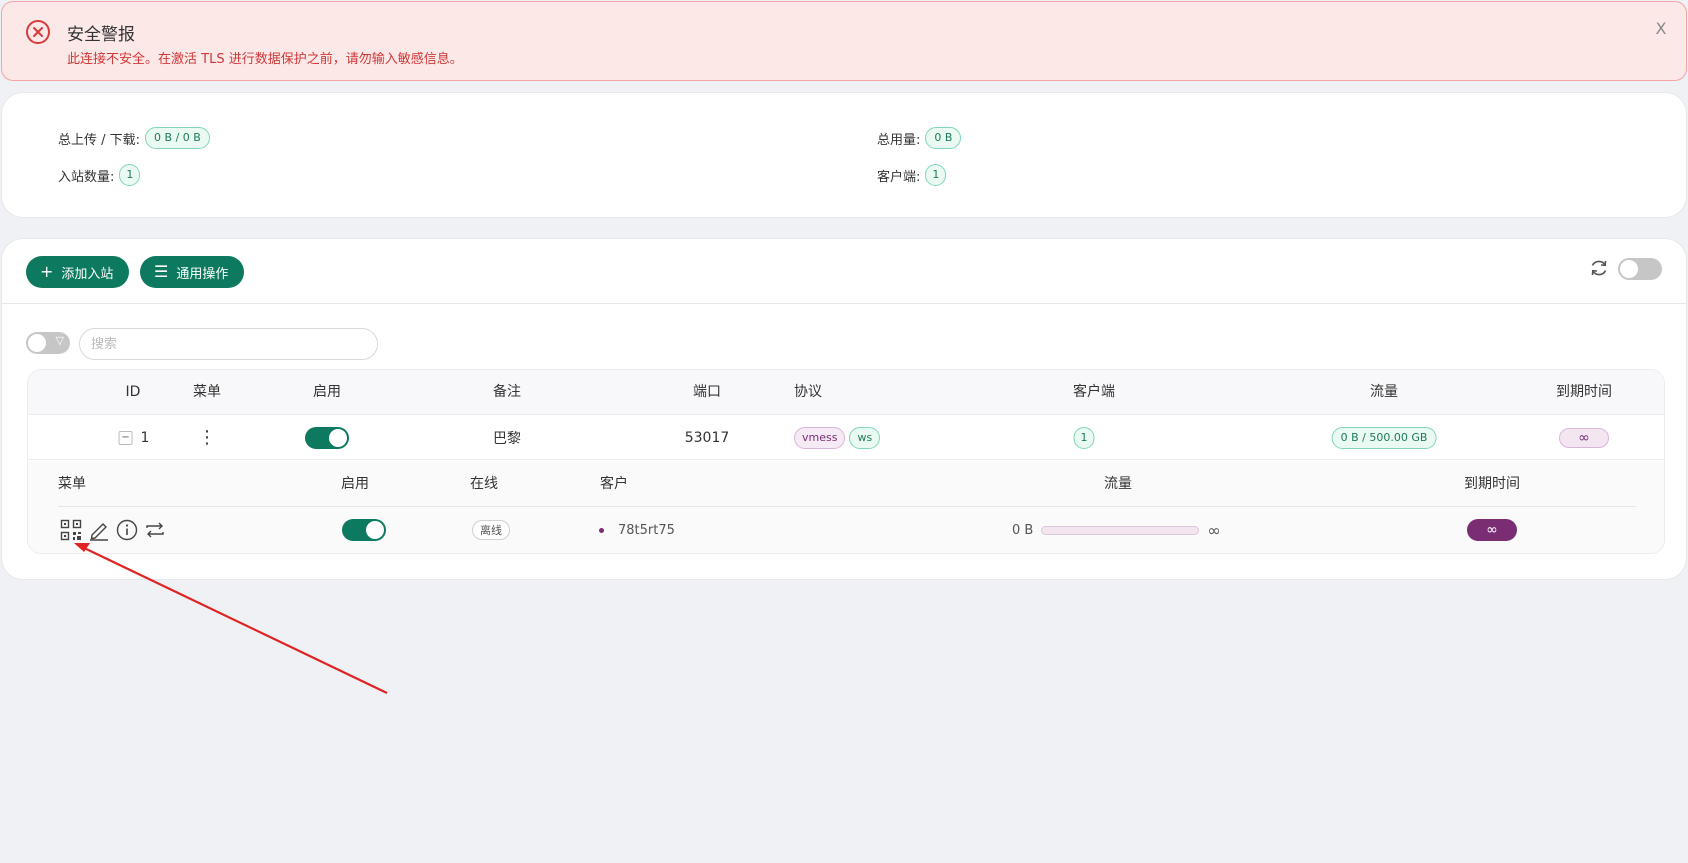  I want to click on client-traffic-bar, so click(1120, 530).